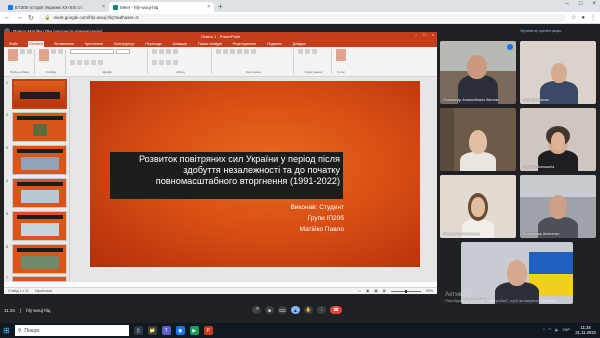 The height and width of the screenshot is (338, 600). Describe the element at coordinates (558, 206) in the screenshot. I see `participant-tile: Володимир Шевченко` at that location.